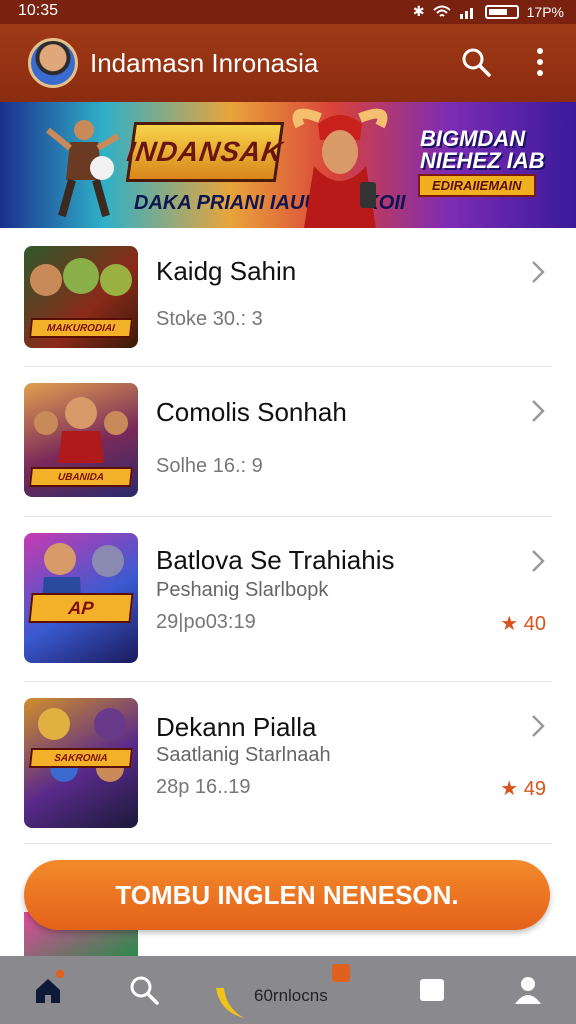 This screenshot has width=576, height=1024. Describe the element at coordinates (501, 11) in the screenshot. I see `battery-icon` at that location.